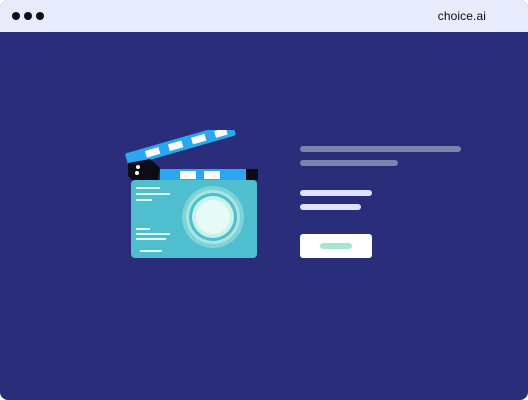 The width and height of the screenshot is (528, 400). Describe the element at coordinates (213, 217) in the screenshot. I see `lens-inner` at that location.